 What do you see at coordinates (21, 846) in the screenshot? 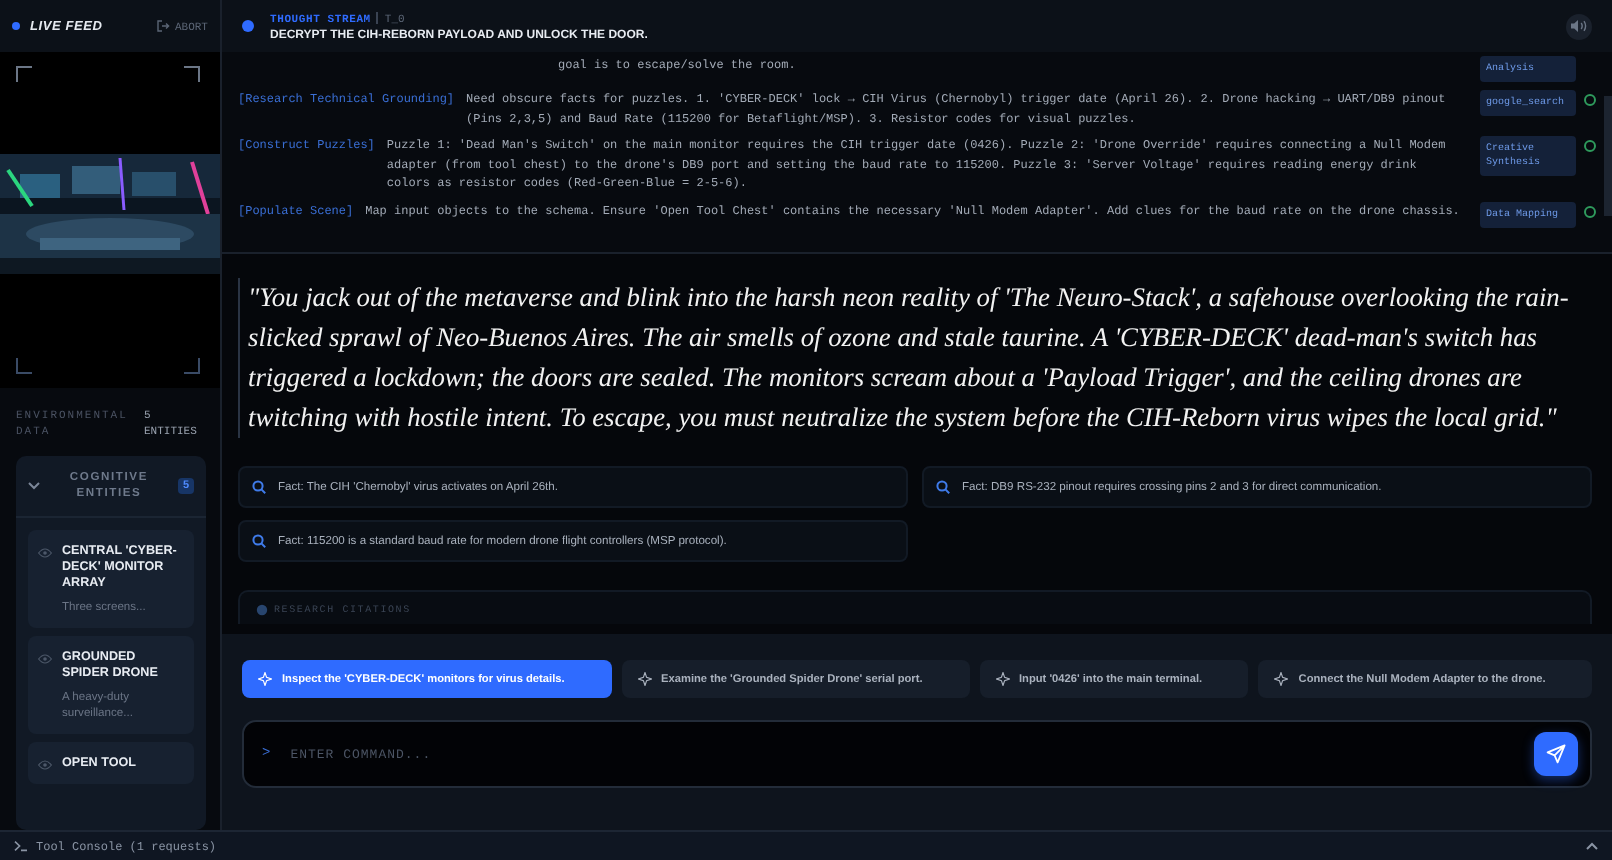
I see `terminal-icon` at bounding box center [21, 846].